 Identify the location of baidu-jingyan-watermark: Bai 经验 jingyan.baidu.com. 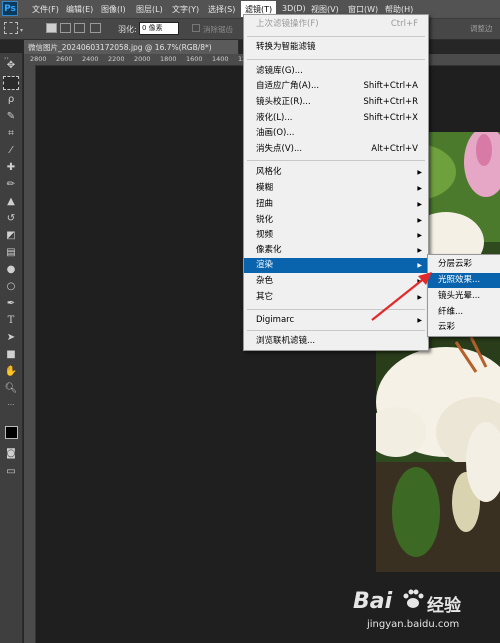
(423, 612).